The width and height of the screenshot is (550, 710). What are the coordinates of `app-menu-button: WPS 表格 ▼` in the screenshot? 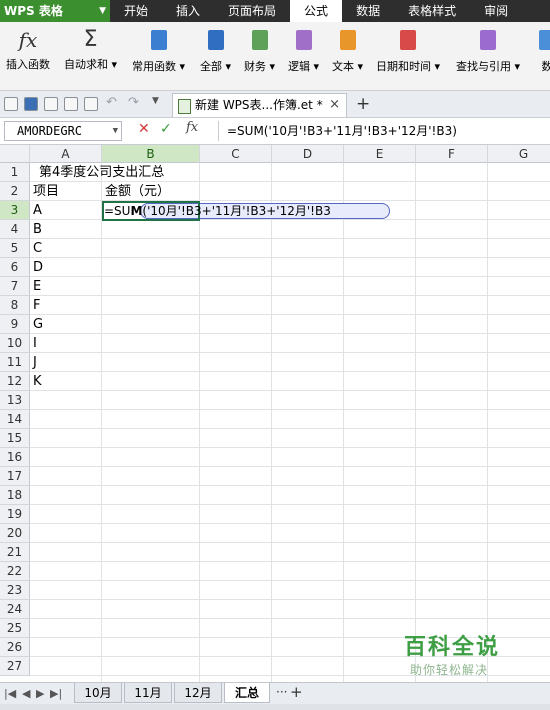 It's located at (55, 11).